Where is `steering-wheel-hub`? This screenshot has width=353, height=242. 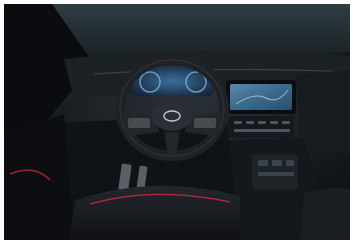 steering-wheel-hub is located at coordinates (172, 116).